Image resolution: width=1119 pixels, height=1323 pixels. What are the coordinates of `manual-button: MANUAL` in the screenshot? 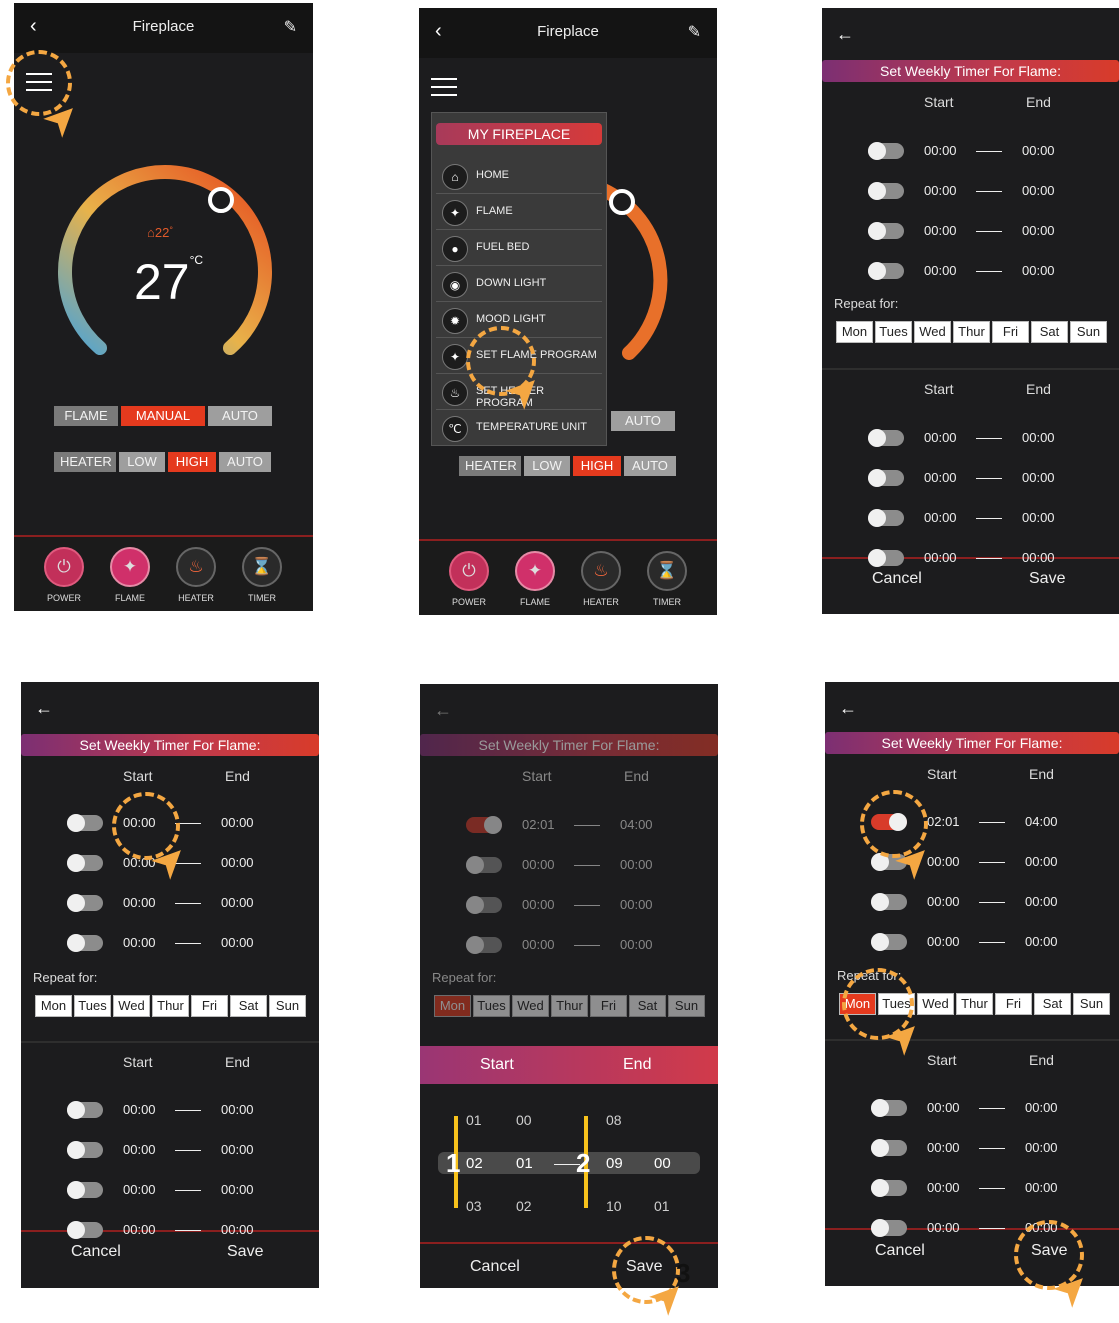 It's located at (163, 416).